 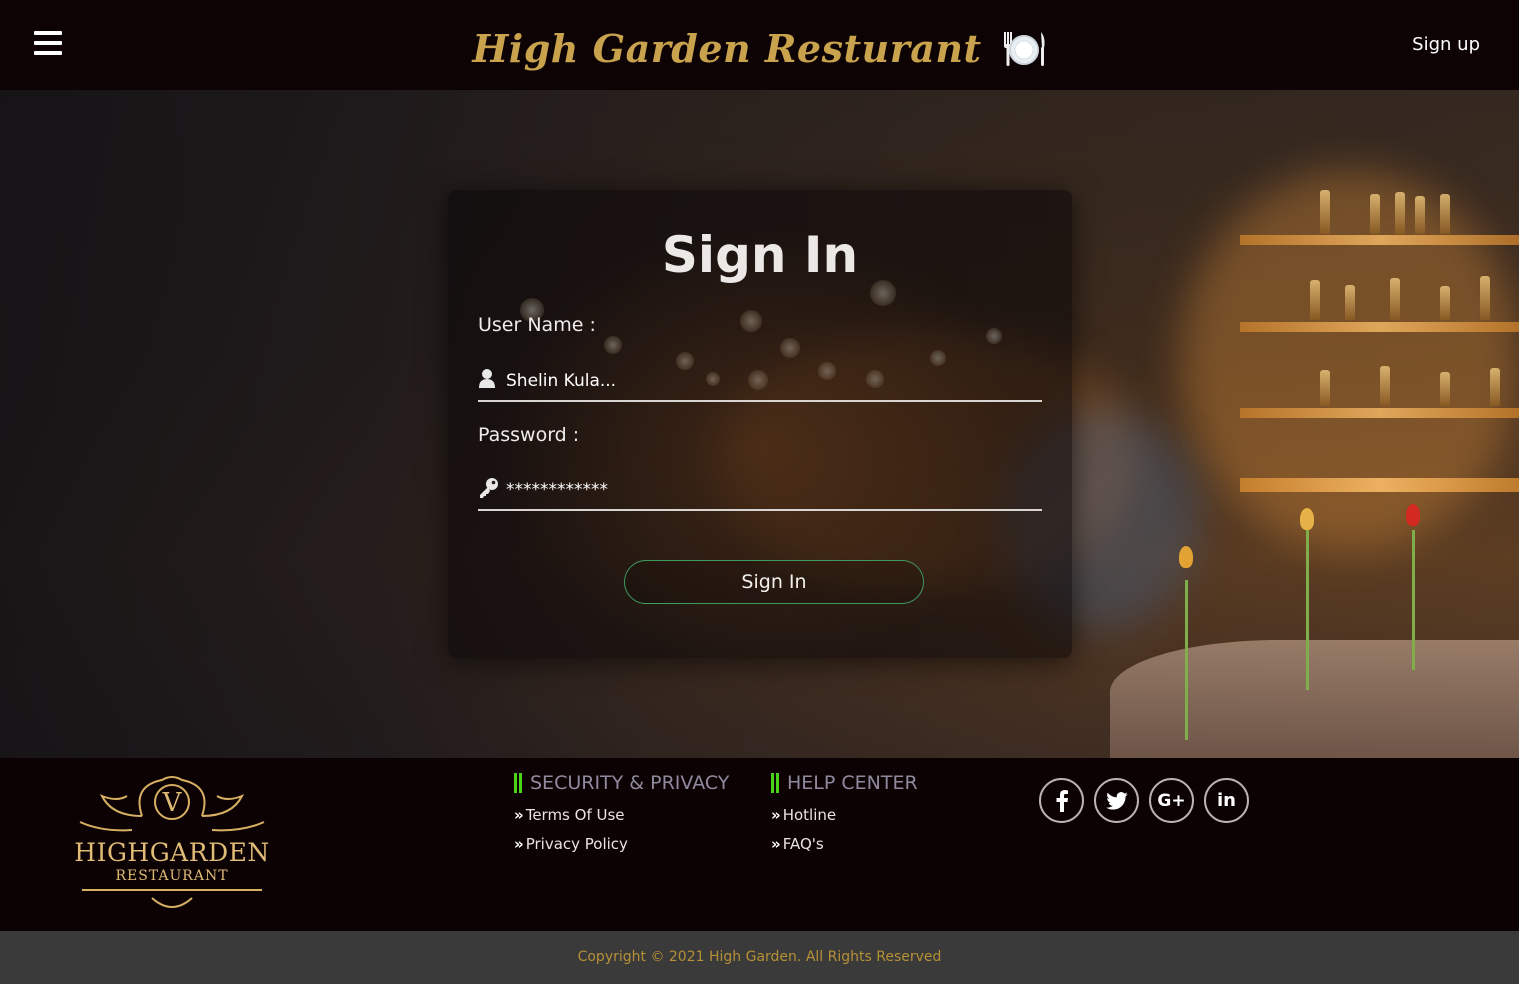 I want to click on plate-cutlery-icon, so click(x=1024, y=49).